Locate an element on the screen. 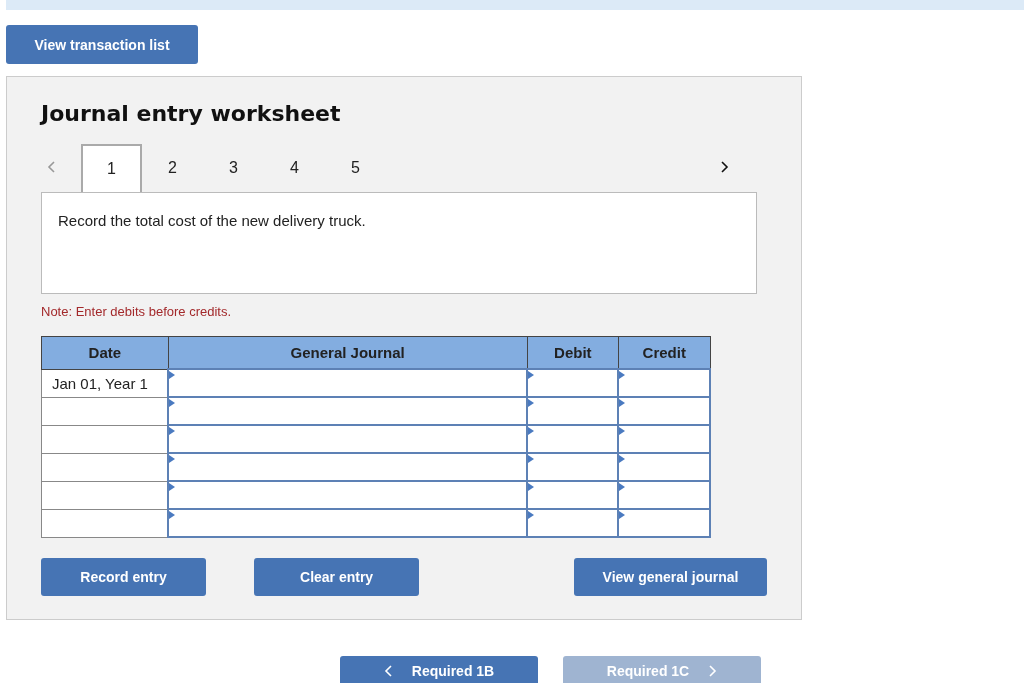  navigation-button: Required 1B is located at coordinates (439, 669).